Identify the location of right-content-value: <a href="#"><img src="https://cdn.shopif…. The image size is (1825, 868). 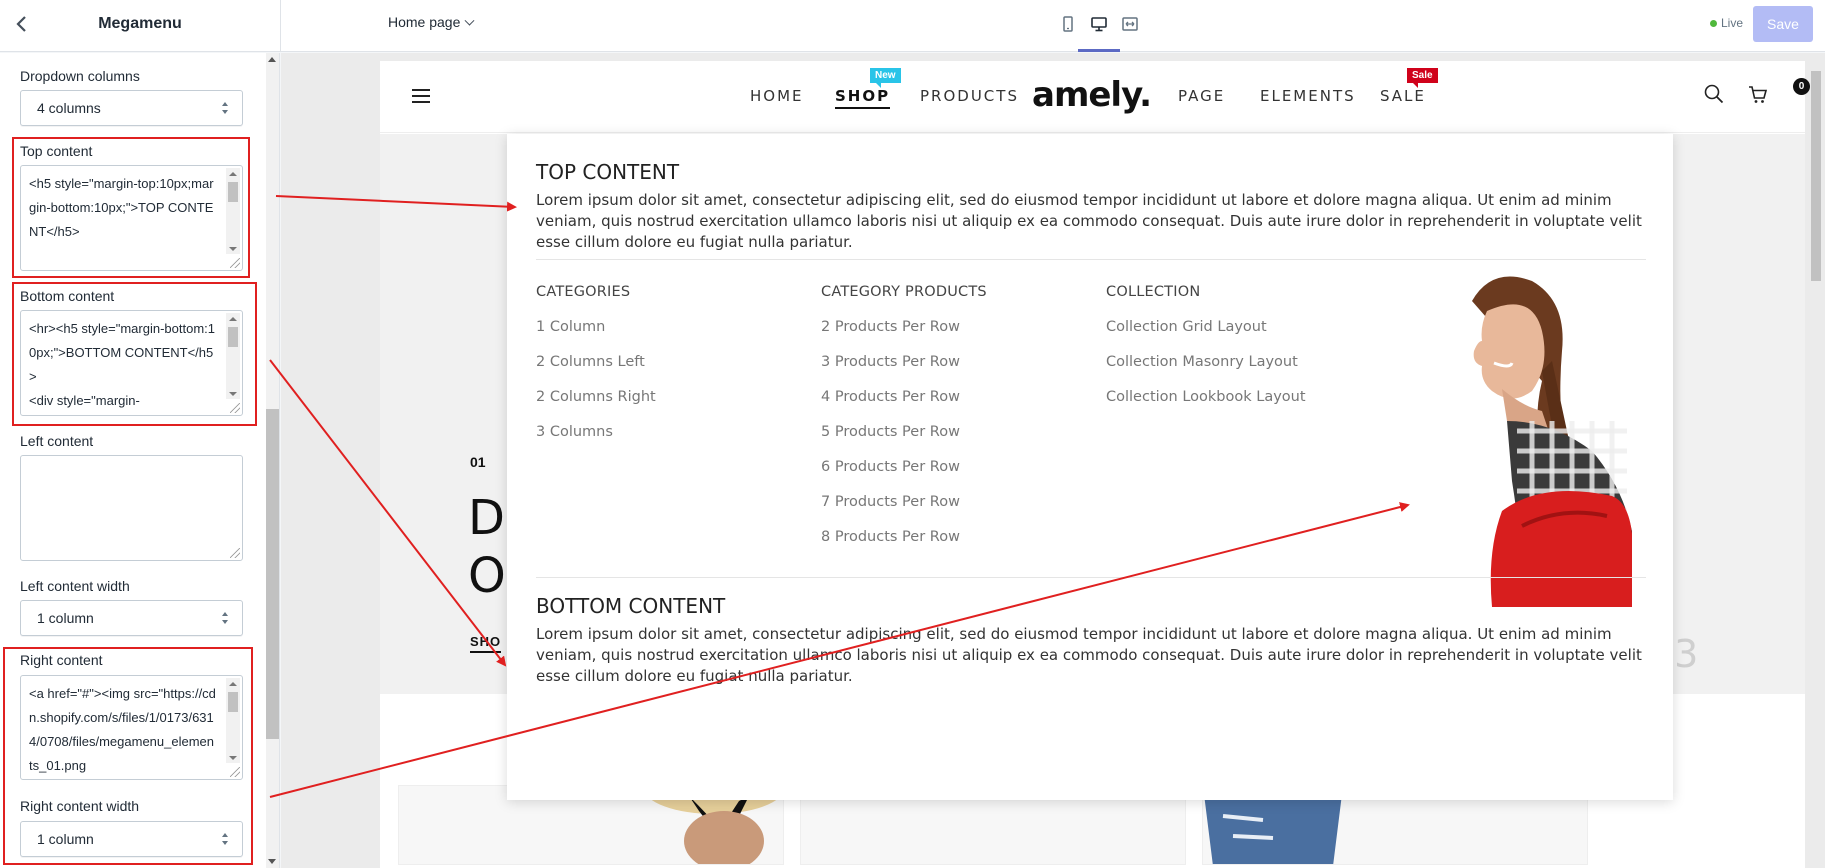
(122, 729).